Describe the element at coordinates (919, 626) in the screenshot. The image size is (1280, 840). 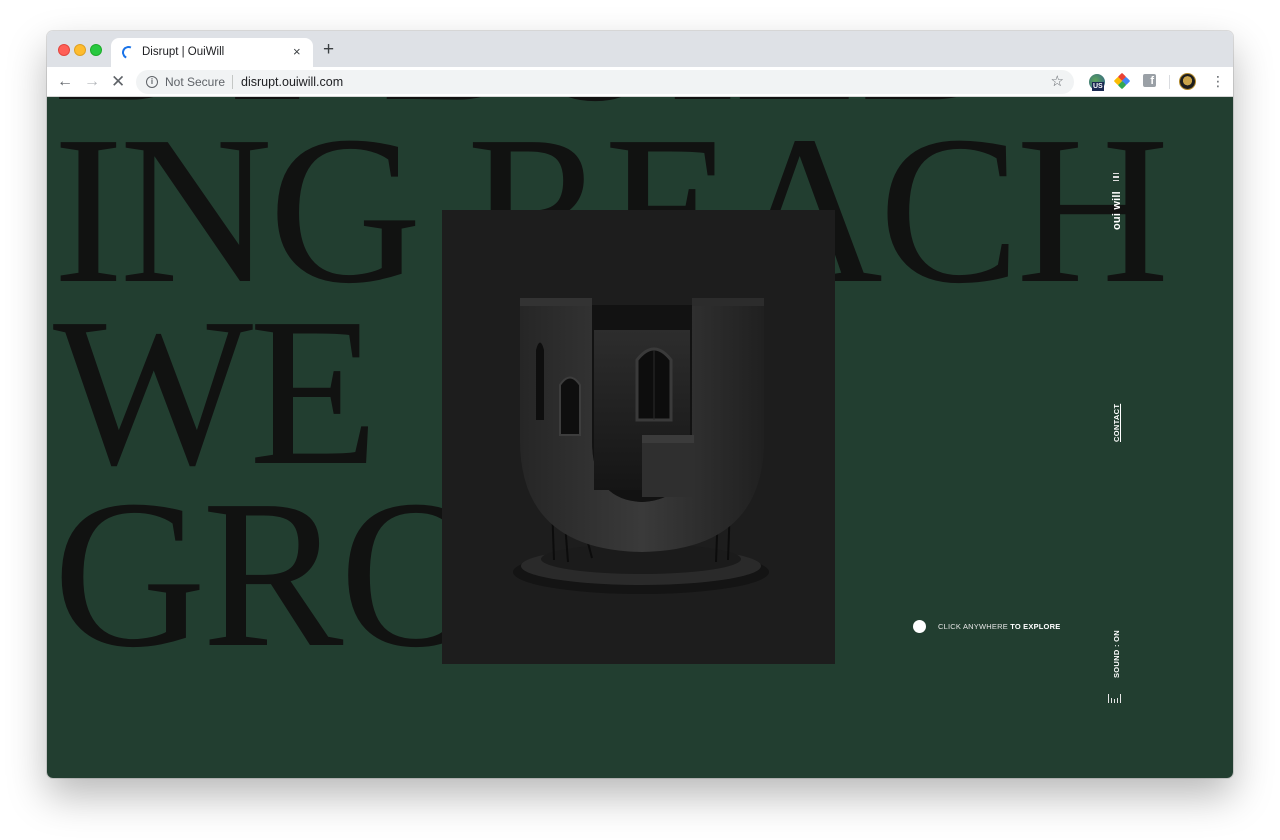
I see `cursor-dot-icon` at that location.